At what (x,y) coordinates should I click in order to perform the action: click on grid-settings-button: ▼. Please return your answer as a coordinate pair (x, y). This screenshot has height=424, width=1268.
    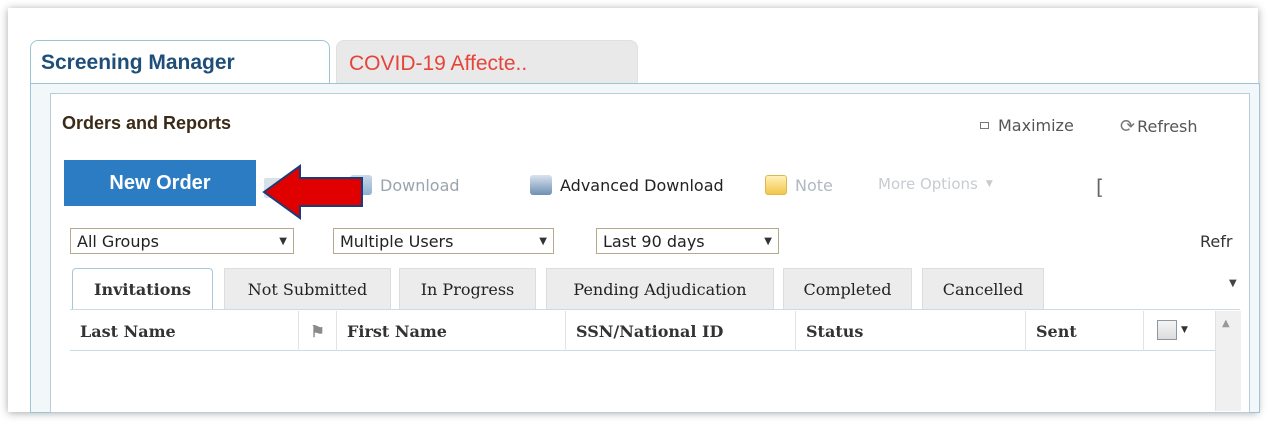
    Looking at the image, I should click on (1172, 330).